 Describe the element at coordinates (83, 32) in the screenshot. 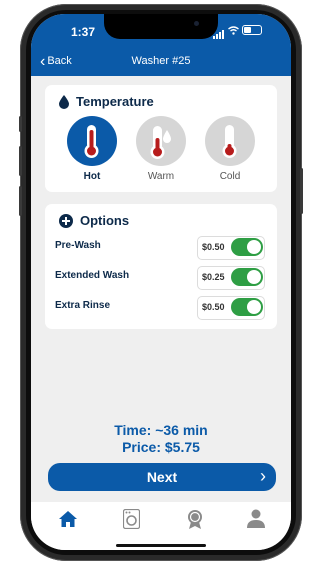

I see `status-time: 1:37` at that location.